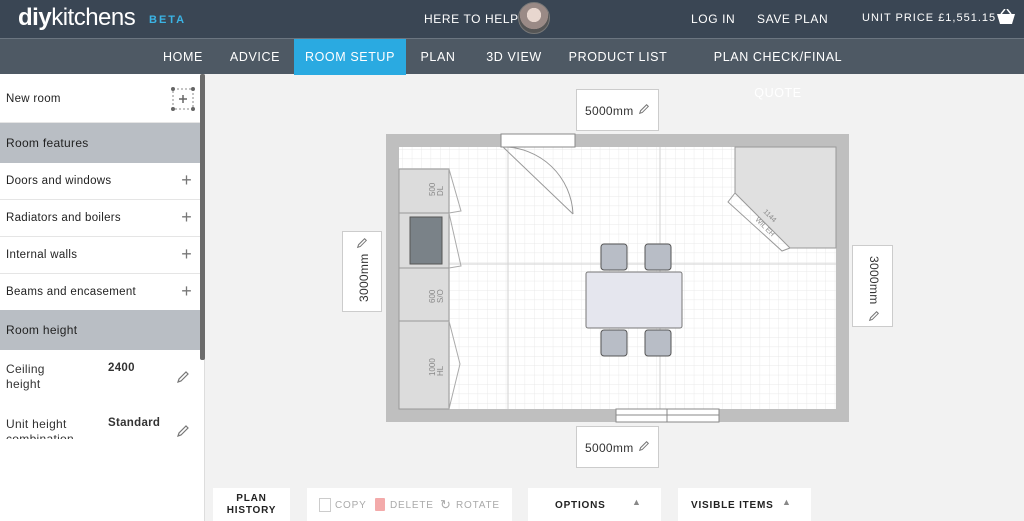  I want to click on advisor-avatar, so click(534, 18).